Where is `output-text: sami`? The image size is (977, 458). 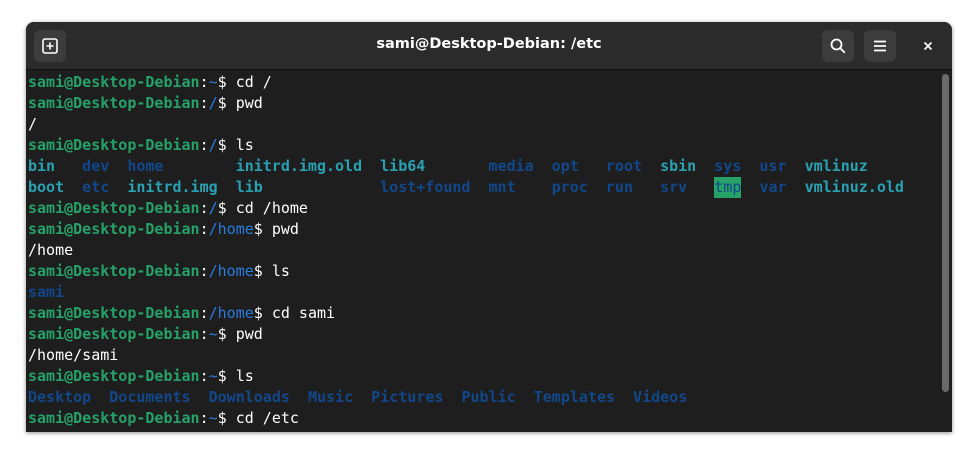 output-text: sami is located at coordinates (46, 292).